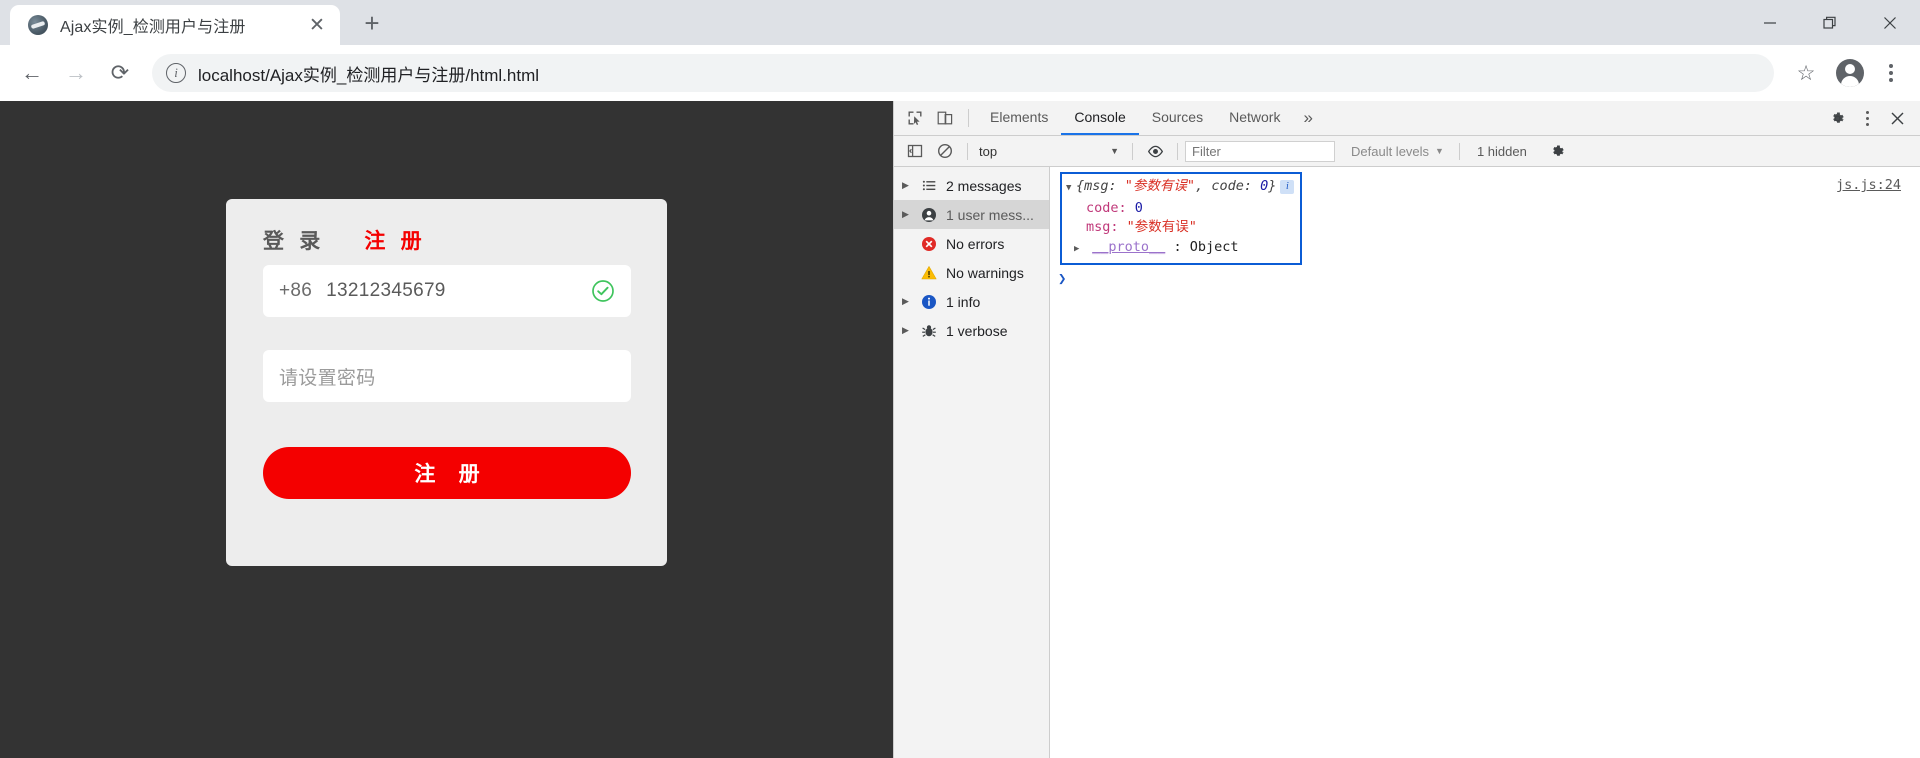  I want to click on window-controls, so click(1830, 22).